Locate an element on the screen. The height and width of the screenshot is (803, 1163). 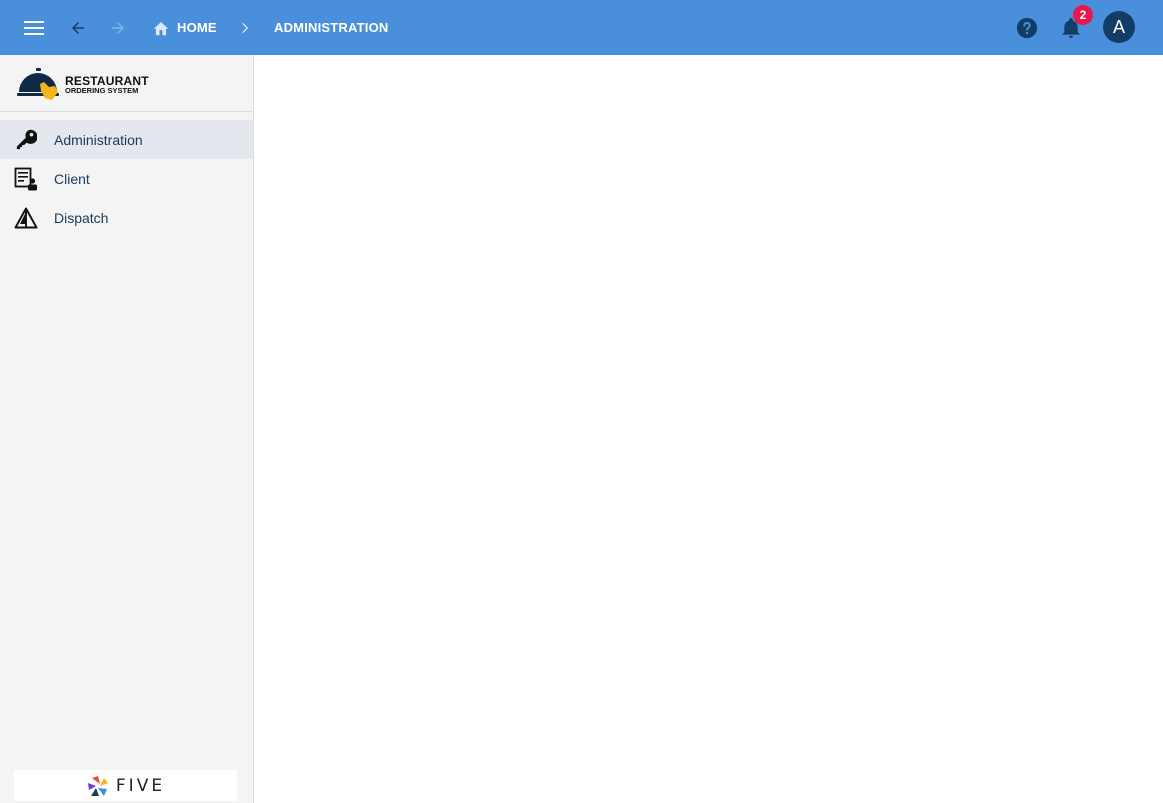
breadcrumb-current: ADMINISTRATION is located at coordinates (331, 27).